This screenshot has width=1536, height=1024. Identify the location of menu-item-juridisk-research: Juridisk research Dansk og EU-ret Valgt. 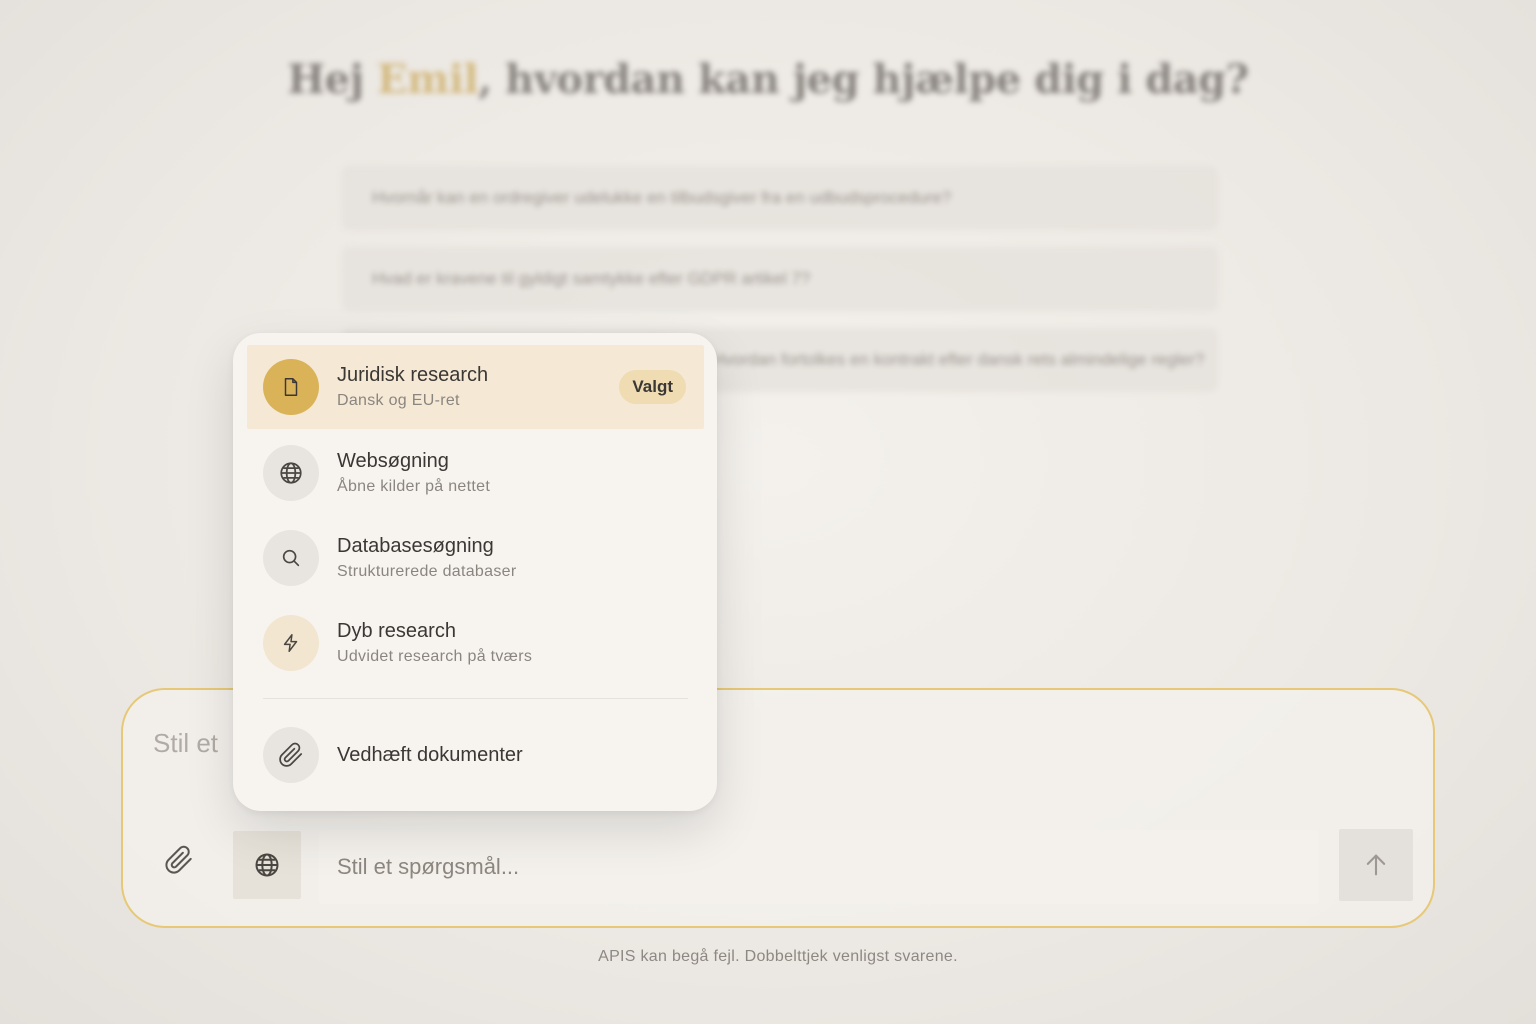
(475, 387).